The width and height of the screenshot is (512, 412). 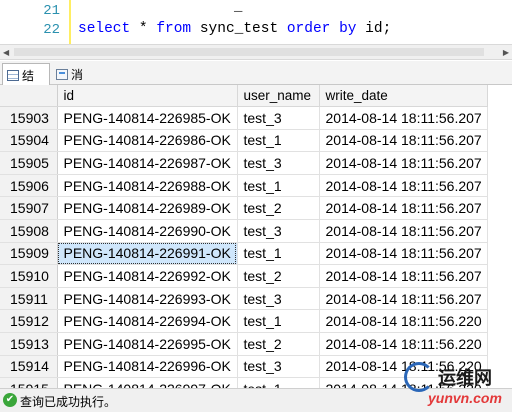 What do you see at coordinates (29, 276) in the screenshot?
I see `row-number-cell: 15910` at bounding box center [29, 276].